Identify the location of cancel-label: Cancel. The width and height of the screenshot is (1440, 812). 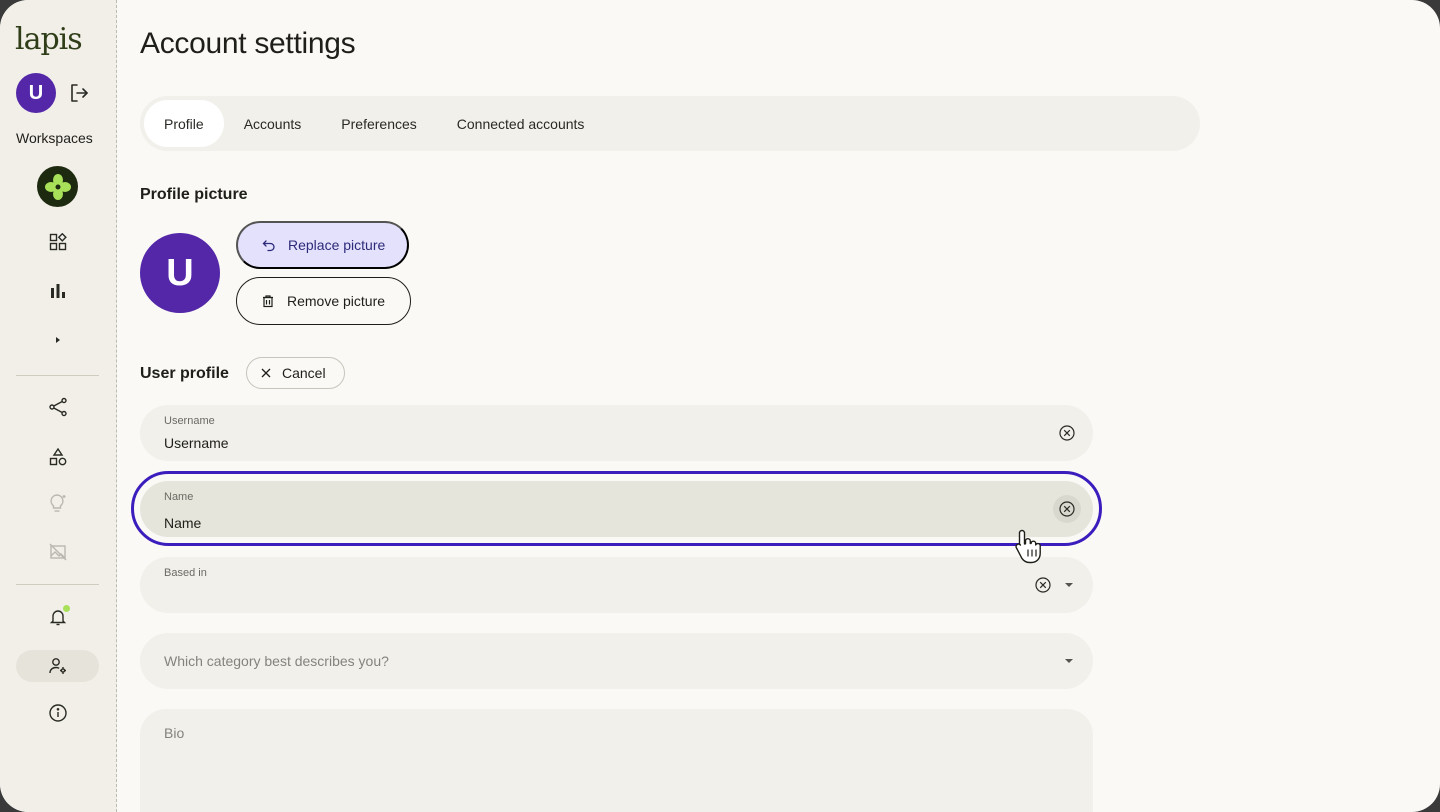
(304, 373).